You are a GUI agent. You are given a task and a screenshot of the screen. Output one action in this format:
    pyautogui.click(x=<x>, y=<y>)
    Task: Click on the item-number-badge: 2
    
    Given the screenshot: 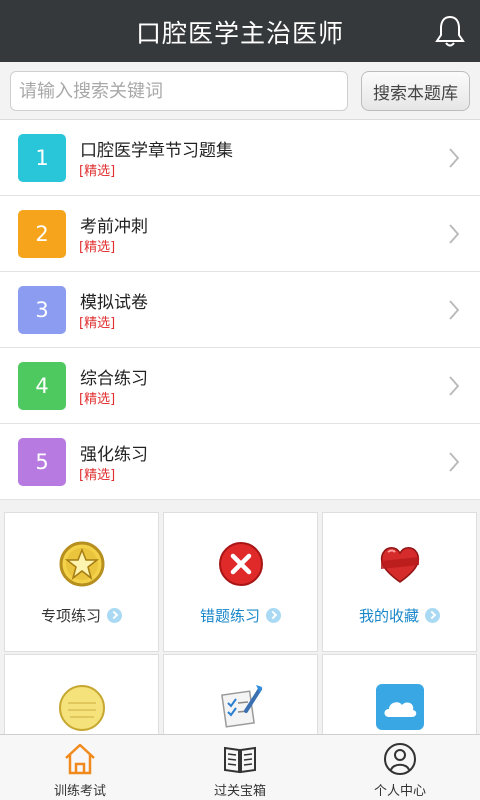 What is the action you would take?
    pyautogui.click(x=42, y=234)
    